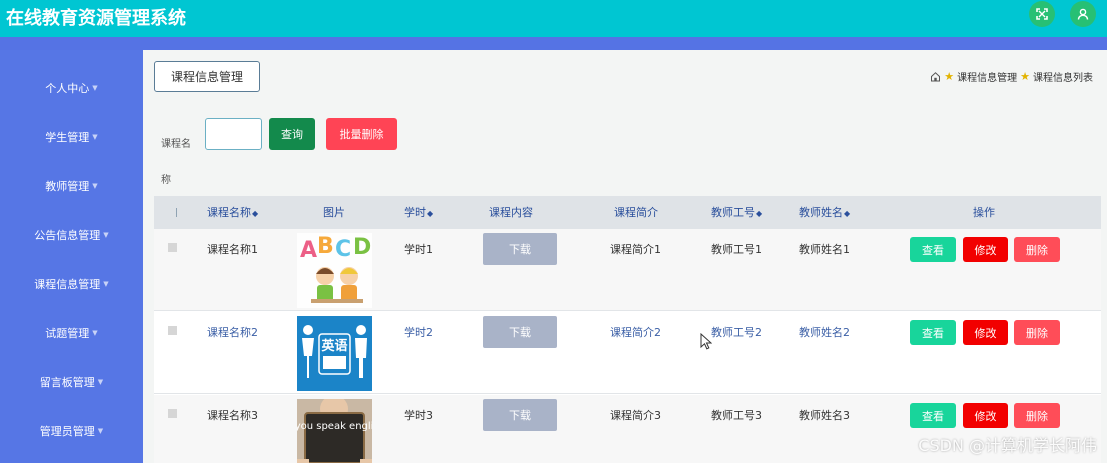  Describe the element at coordinates (736, 415) in the screenshot. I see `cell-teacher-no: 教师工号3` at that location.